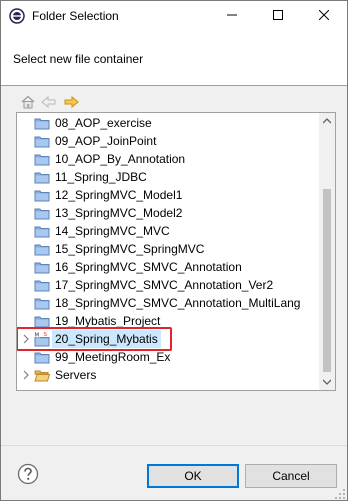 The width and height of the screenshot is (348, 501). What do you see at coordinates (164, 285) in the screenshot?
I see `tree-item-label: 17_SpringMVC_SMVC_Annotation_Ver2` at bounding box center [164, 285].